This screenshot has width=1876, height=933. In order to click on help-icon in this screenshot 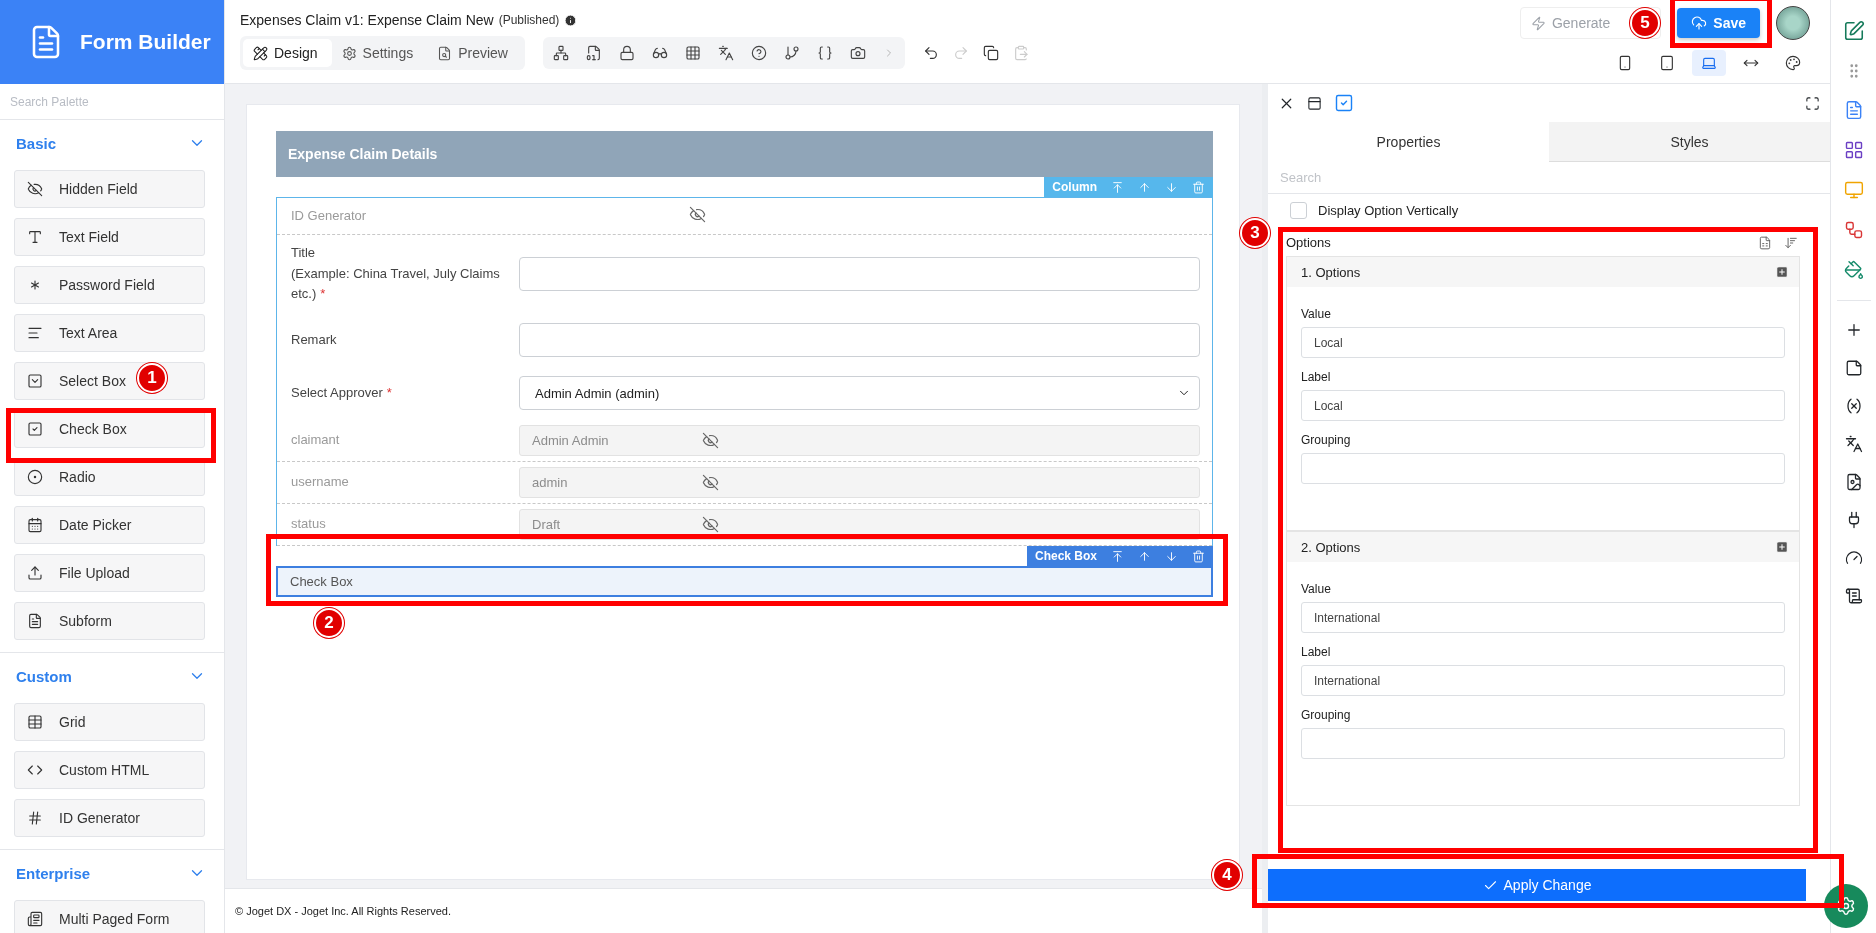, I will do `click(759, 53)`.